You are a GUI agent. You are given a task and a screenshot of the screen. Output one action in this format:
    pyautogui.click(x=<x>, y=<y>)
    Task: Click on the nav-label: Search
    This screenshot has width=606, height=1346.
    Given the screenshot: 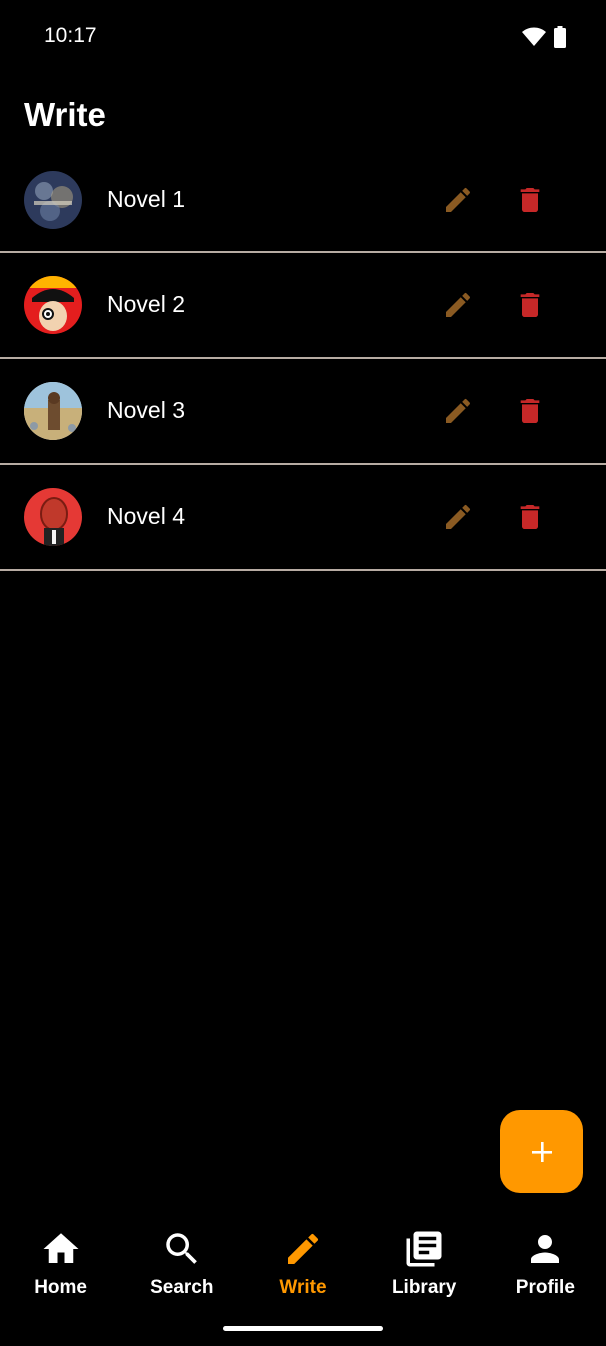 What is the action you would take?
    pyautogui.click(x=182, y=1287)
    